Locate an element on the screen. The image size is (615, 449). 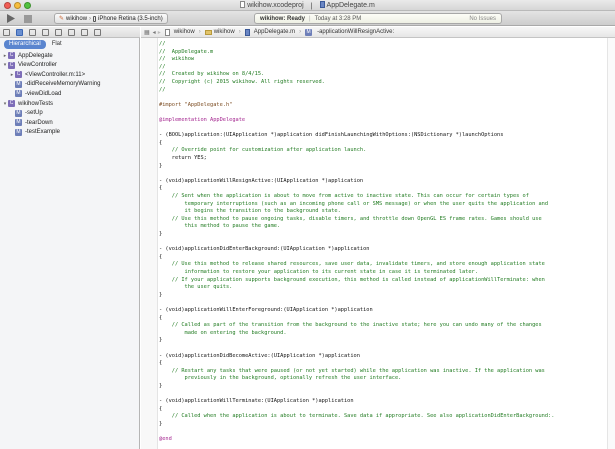
code-line: @implementation AppDelegate is located at coordinates (202, 120).